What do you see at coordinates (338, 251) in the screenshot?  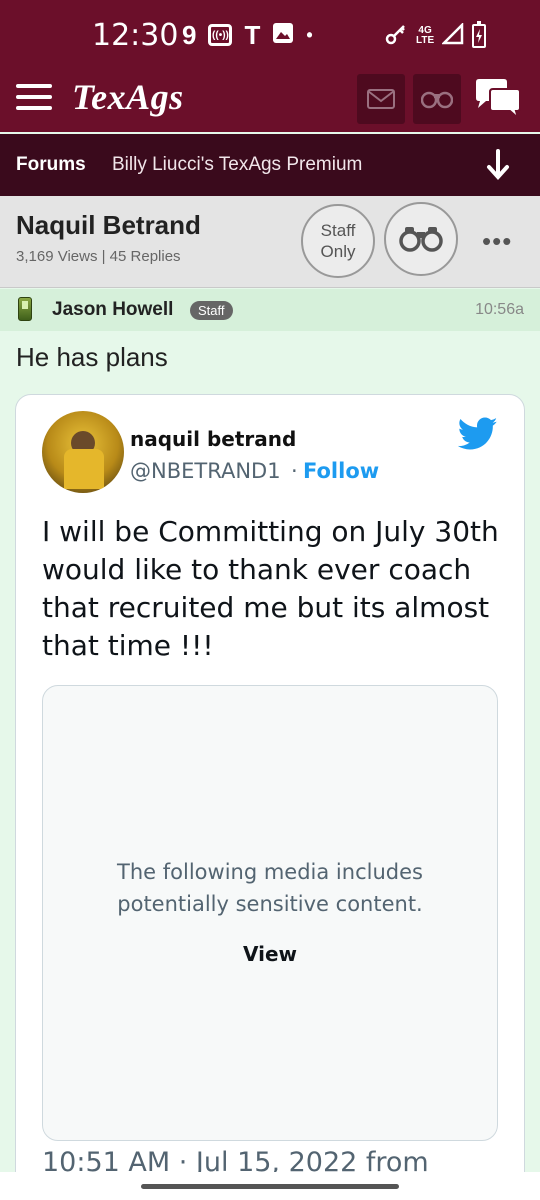 I see `staff-only-line2: Only` at bounding box center [338, 251].